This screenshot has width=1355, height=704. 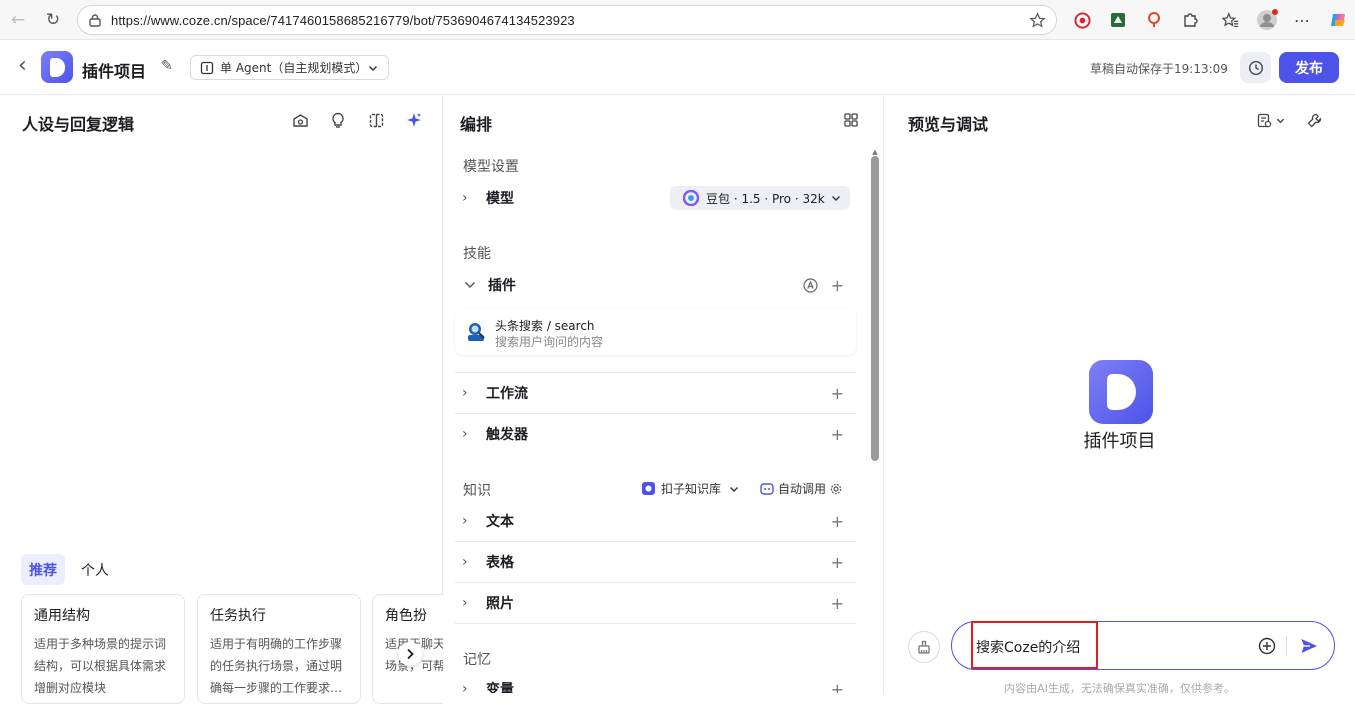 I want to click on add-photo-icon: +, so click(x=837, y=603).